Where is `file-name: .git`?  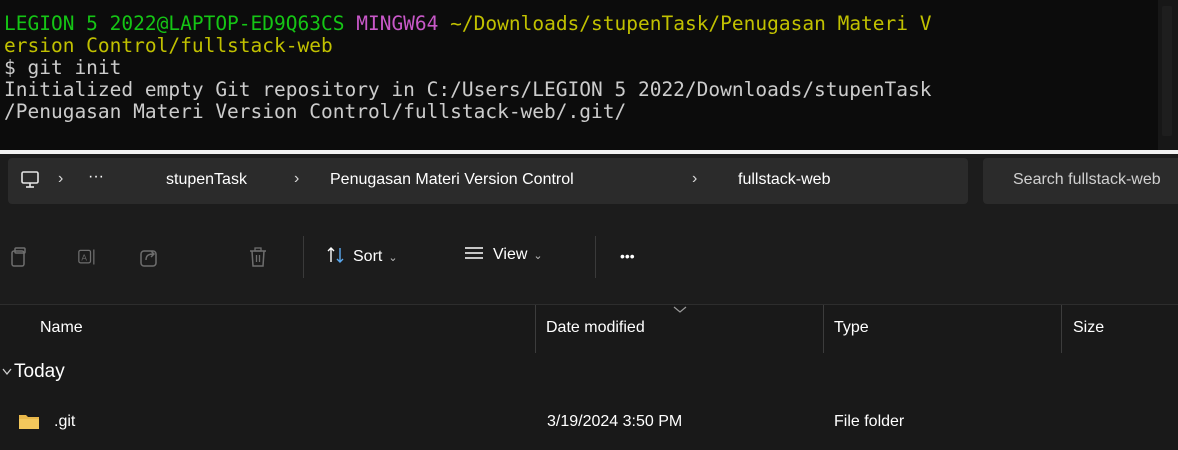
file-name: .git is located at coordinates (65, 421).